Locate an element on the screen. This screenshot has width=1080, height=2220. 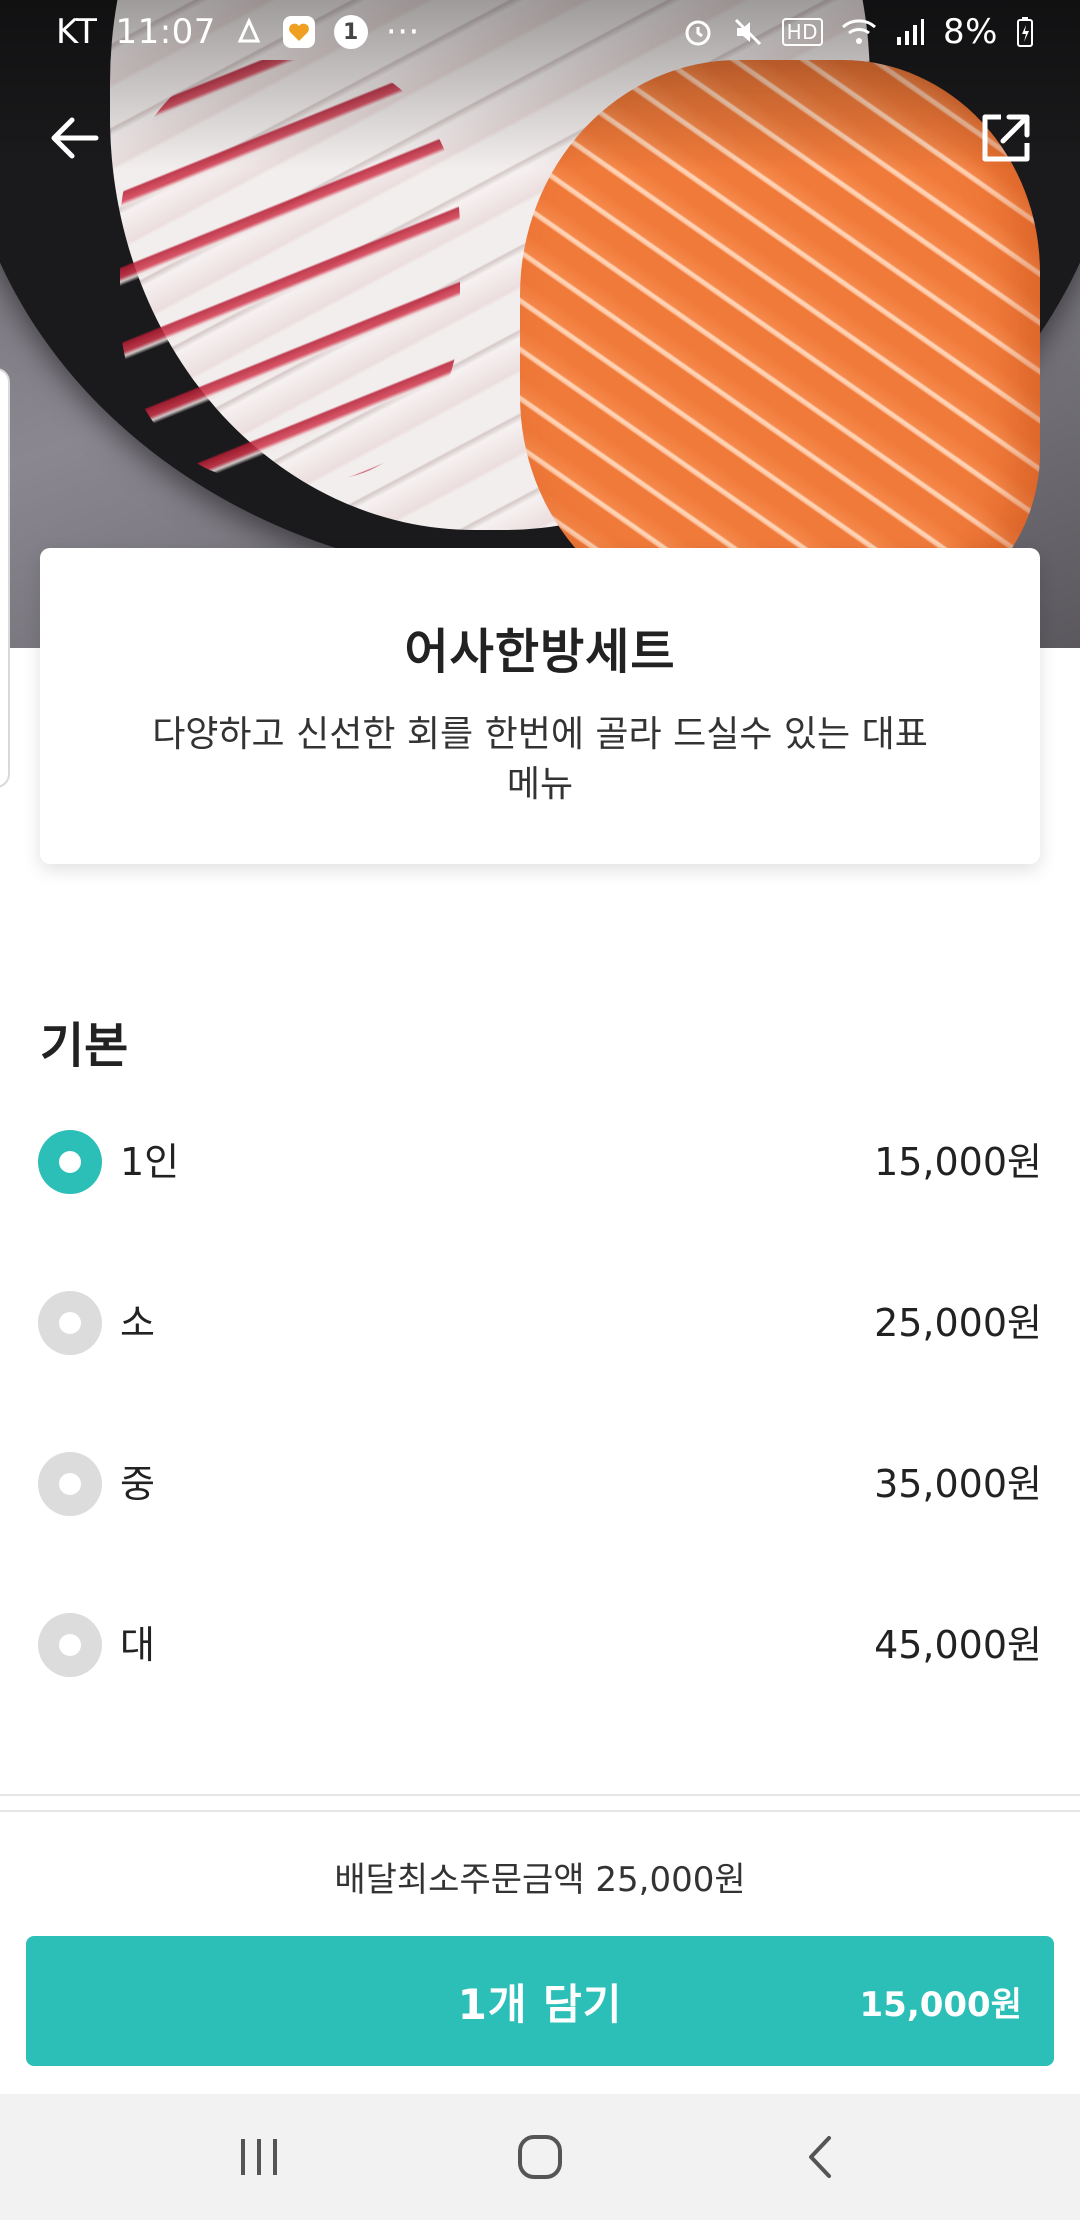
option-row-중: 중 35,000원 is located at coordinates (540, 1532).